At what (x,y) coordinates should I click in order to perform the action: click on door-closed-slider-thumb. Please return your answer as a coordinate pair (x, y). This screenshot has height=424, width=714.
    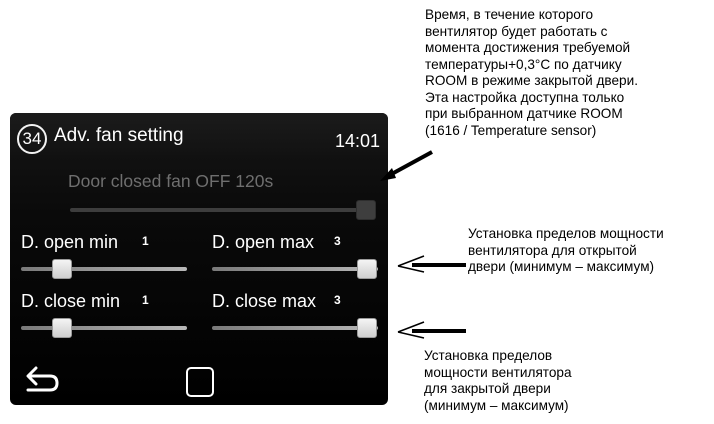
    Looking at the image, I should click on (366, 210).